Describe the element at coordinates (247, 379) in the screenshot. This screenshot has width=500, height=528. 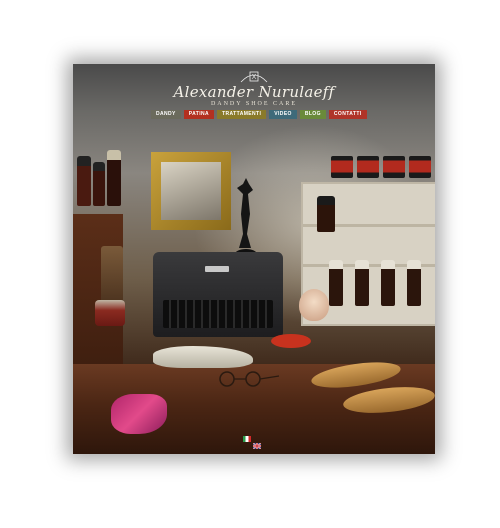
I see `glasses-image` at that location.